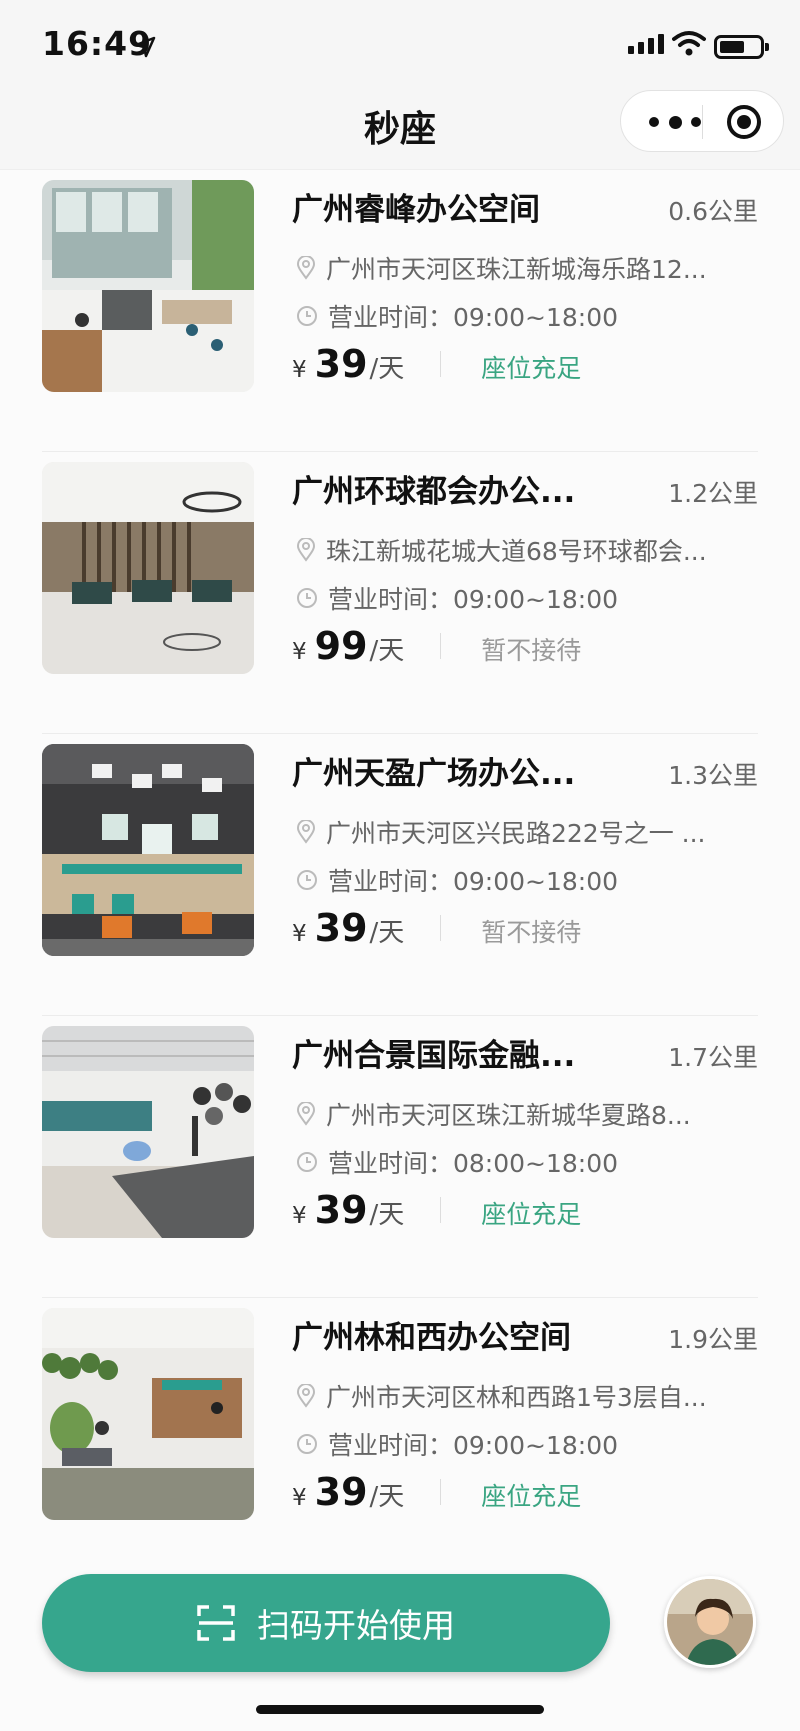  I want to click on cellular-signal-icon, so click(646, 44).